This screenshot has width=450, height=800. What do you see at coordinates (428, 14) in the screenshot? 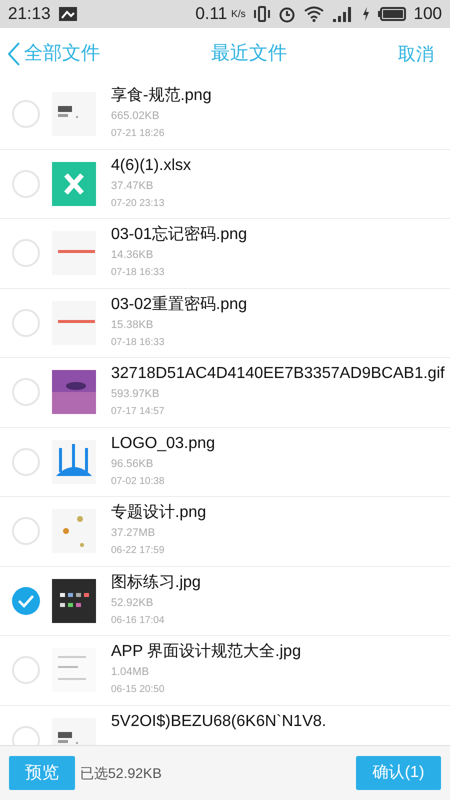
I see `battery-level: 100` at bounding box center [428, 14].